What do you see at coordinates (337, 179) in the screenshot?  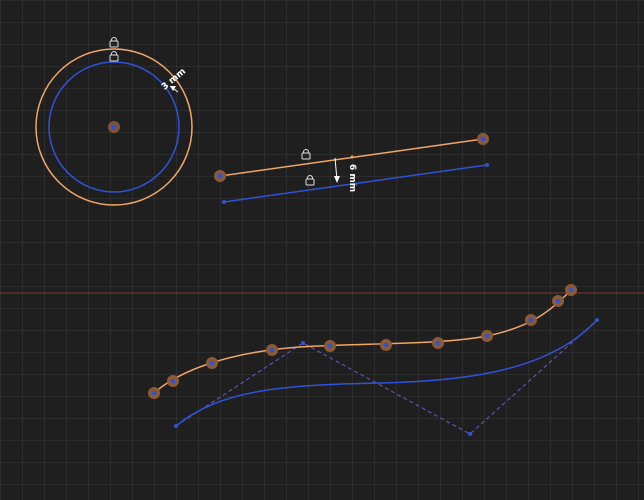 I see `line-dimension-arrow` at bounding box center [337, 179].